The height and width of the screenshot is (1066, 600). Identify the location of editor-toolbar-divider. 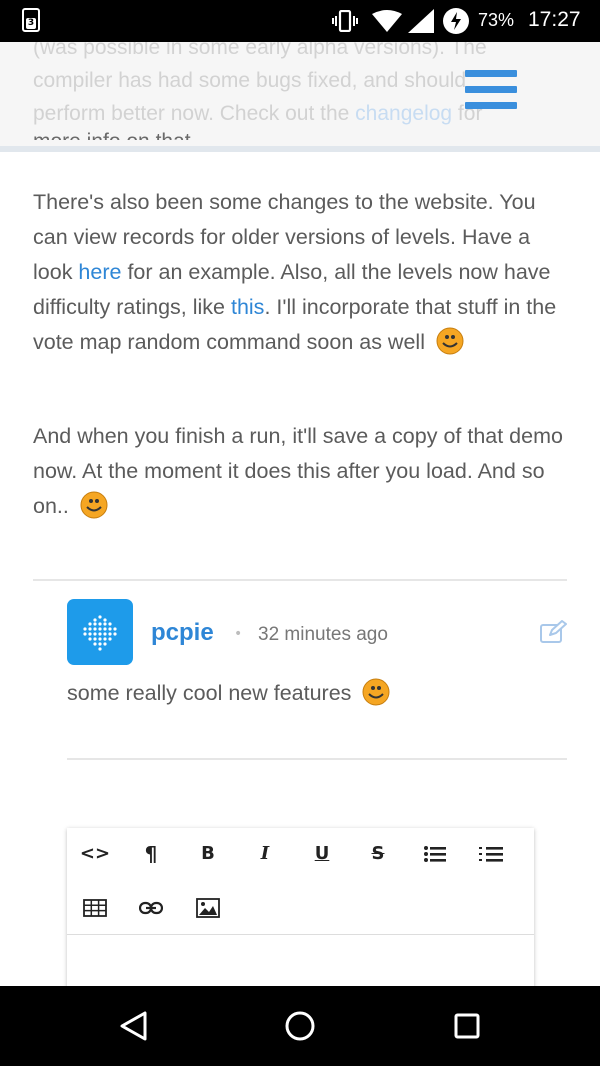
(300, 934).